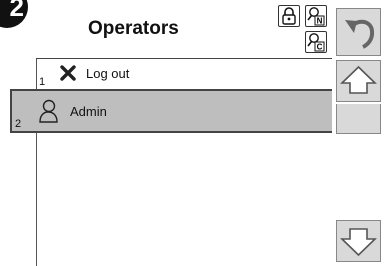  I want to click on item-label: Log out, so click(108, 73).